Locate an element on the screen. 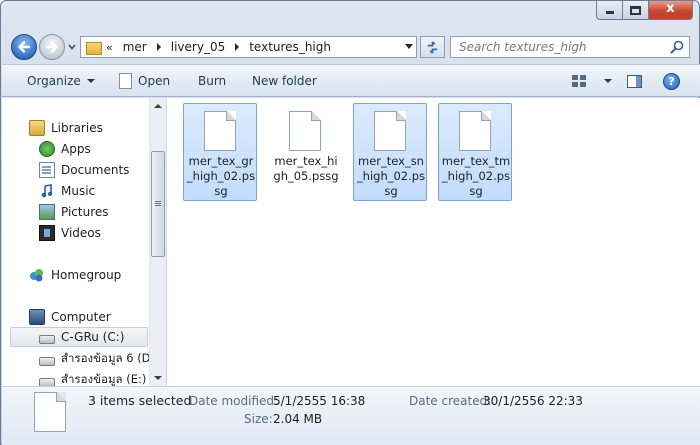 The height and width of the screenshot is (445, 700). nav-item-pictures: Pictures is located at coordinates (74, 212).